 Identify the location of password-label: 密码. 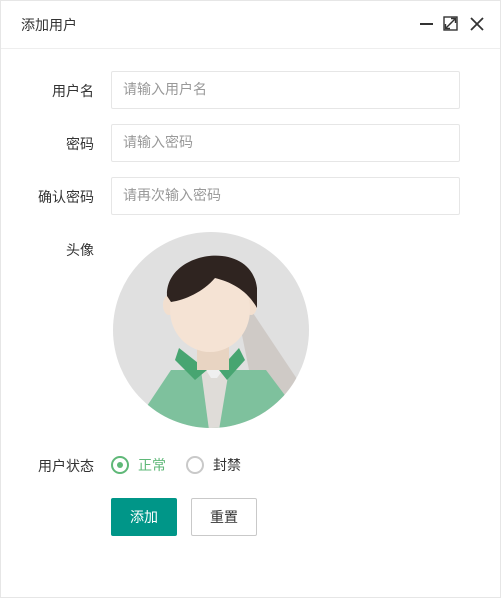
(80, 145).